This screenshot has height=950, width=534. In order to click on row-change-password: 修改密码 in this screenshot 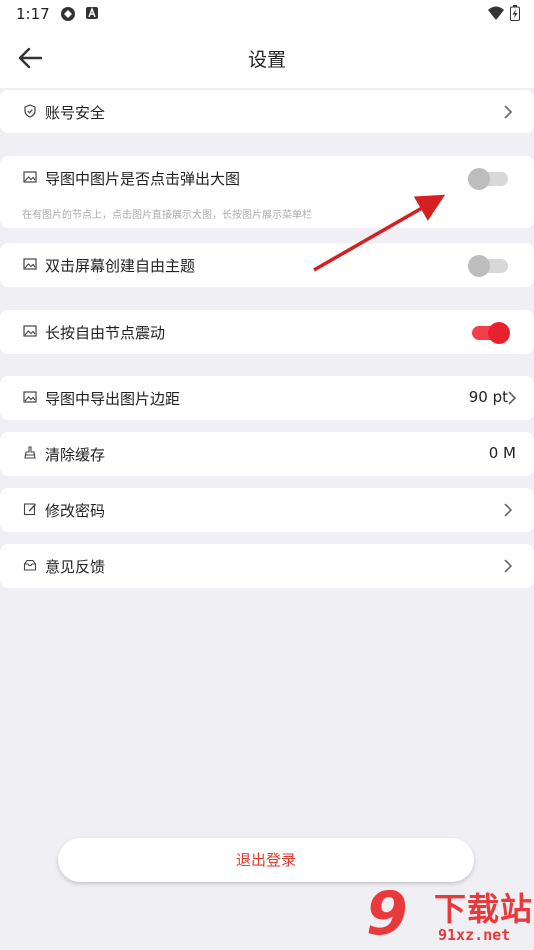, I will do `click(267, 510)`.